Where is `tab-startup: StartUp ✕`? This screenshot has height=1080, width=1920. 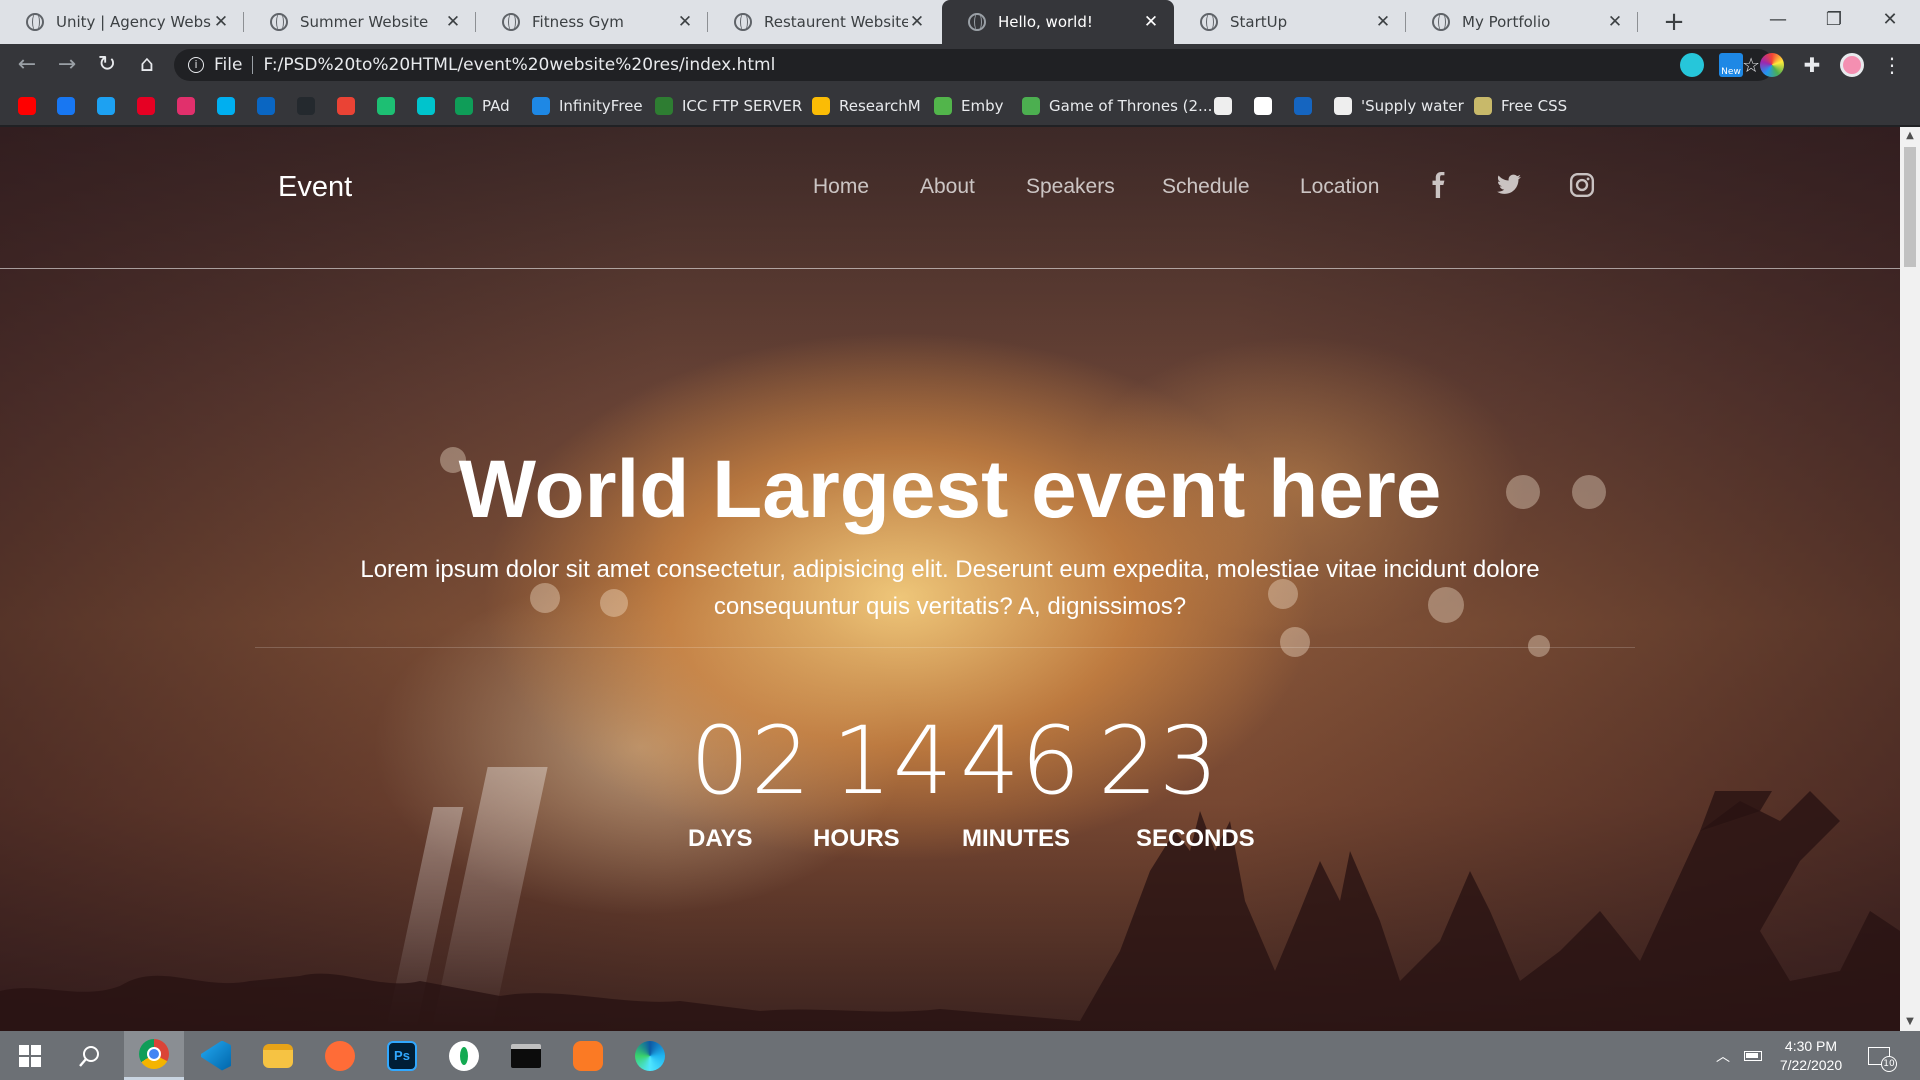 tab-startup: StartUp ✕ is located at coordinates (1290, 22).